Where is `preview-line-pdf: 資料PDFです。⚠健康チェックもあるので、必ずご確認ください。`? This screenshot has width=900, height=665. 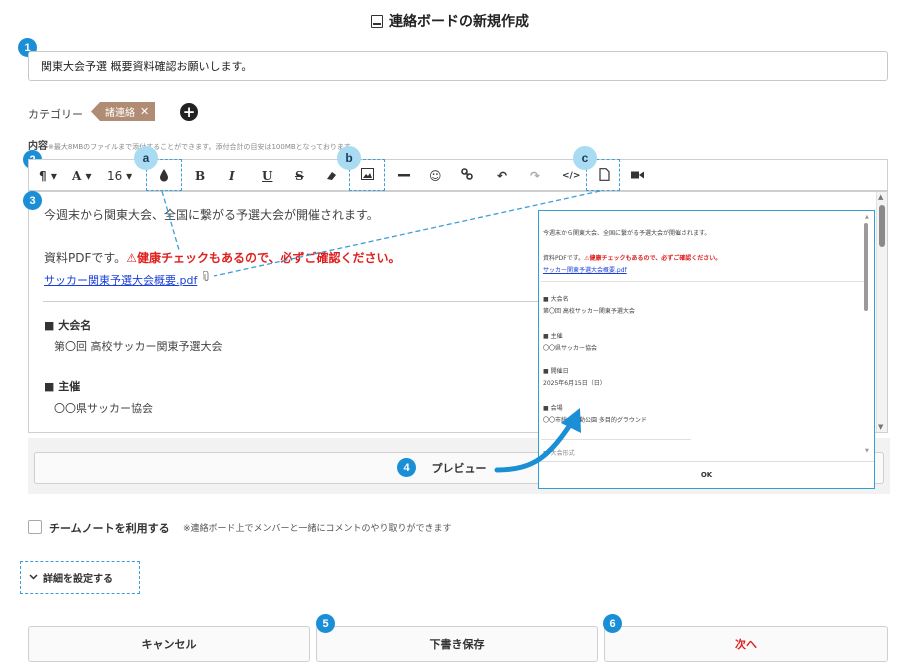
preview-line-pdf: 資料PDFです。⚠健康チェックもあるので、必ずご確認ください。 is located at coordinates (632, 257).